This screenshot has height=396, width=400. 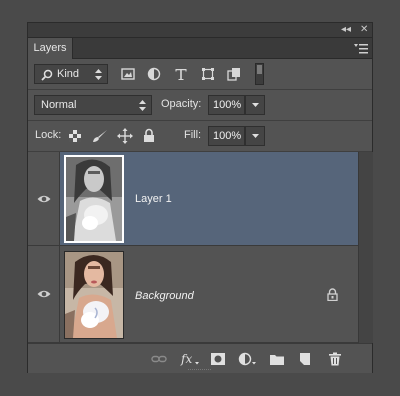 I want to click on blend-row: Normal Opacity: 100%, so click(x=200, y=105).